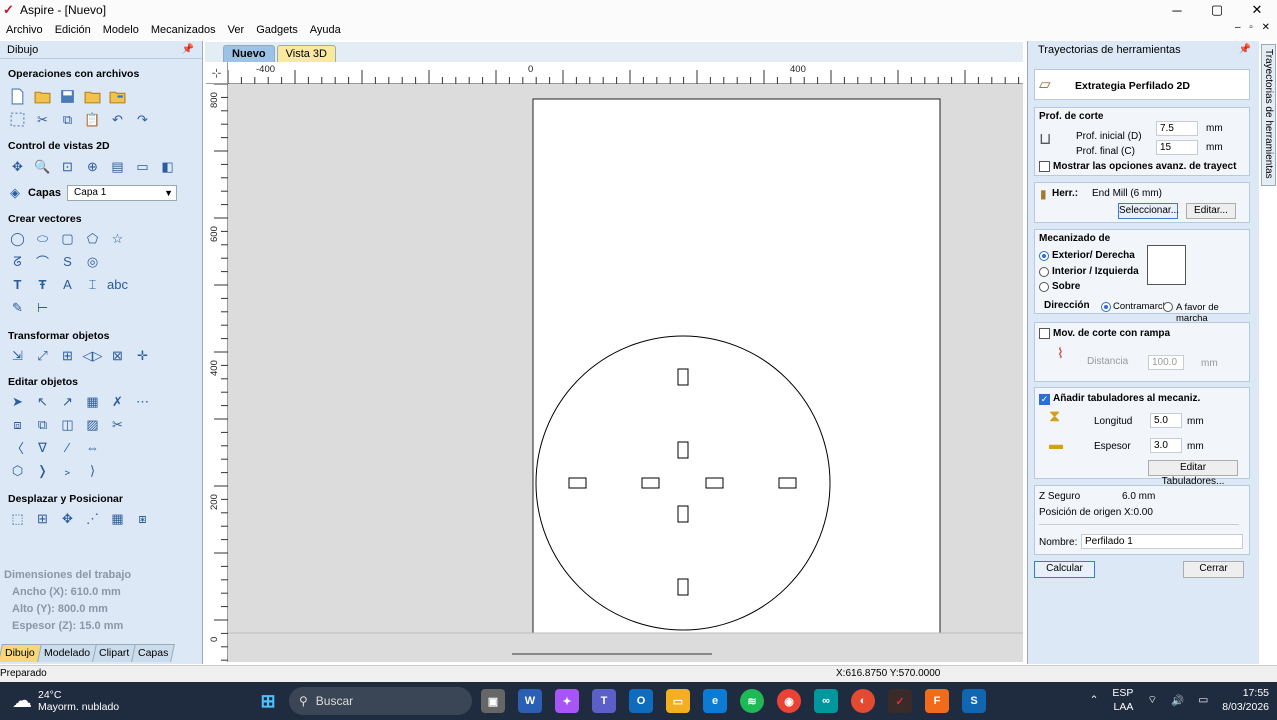 The width and height of the screenshot is (1277, 720). What do you see at coordinates (249, 53) in the screenshot?
I see `tab-nuevo: Nuevo` at bounding box center [249, 53].